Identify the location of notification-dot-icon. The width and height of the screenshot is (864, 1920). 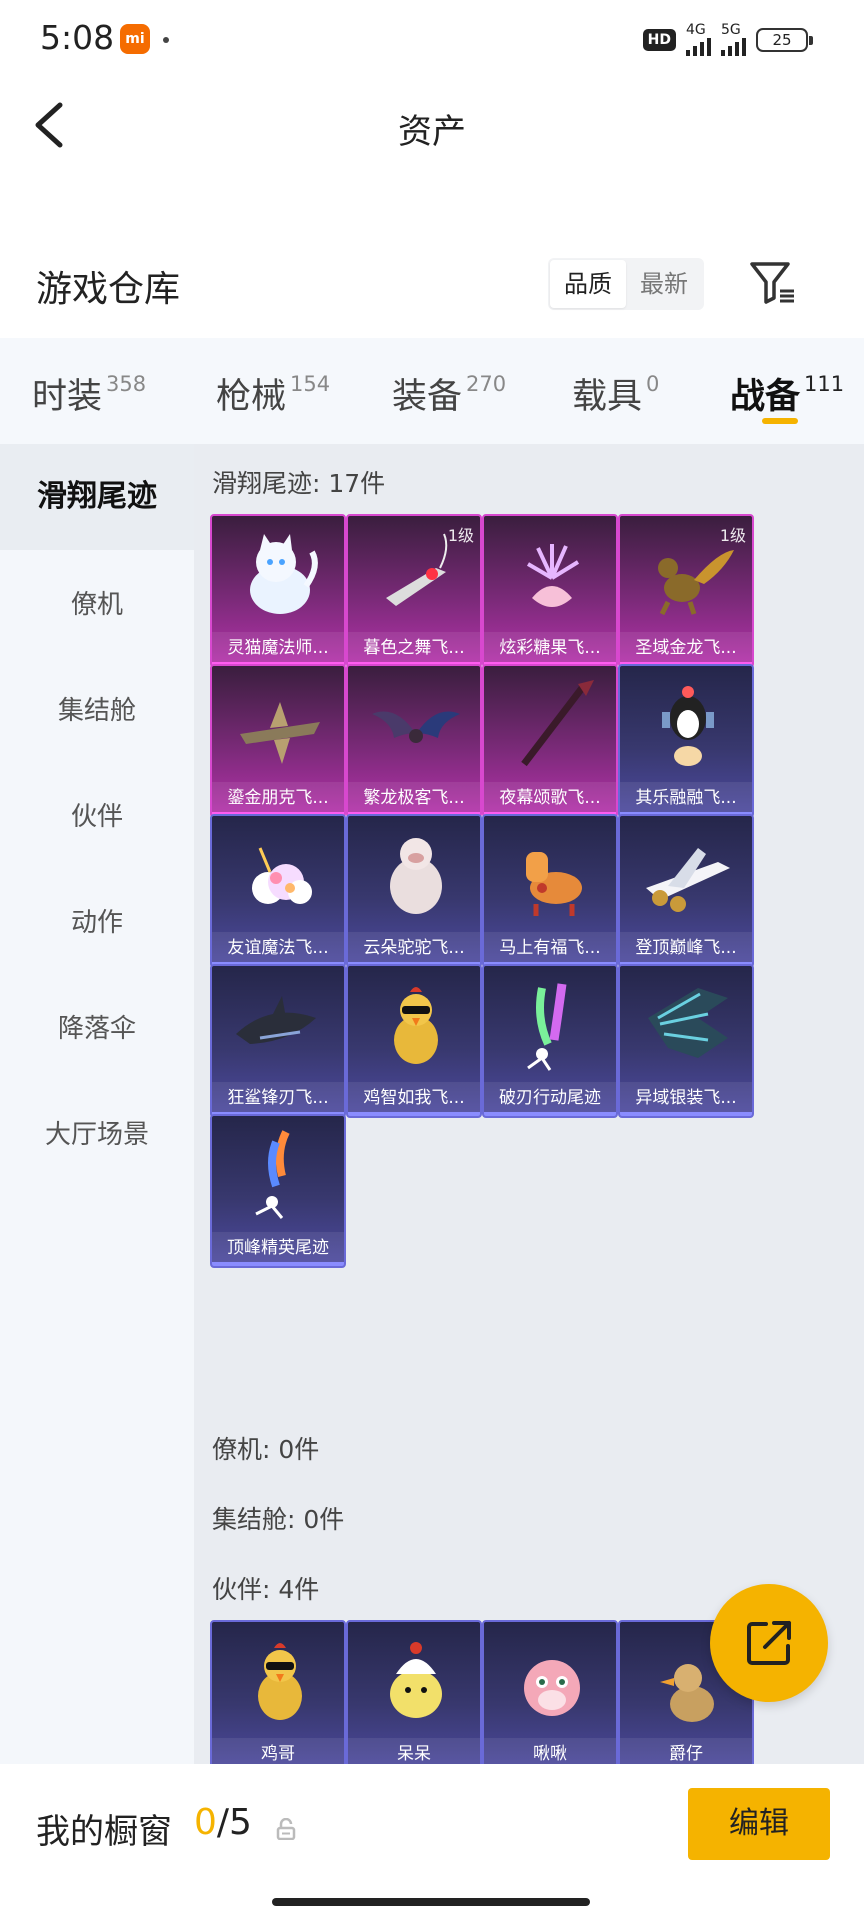
(166, 40).